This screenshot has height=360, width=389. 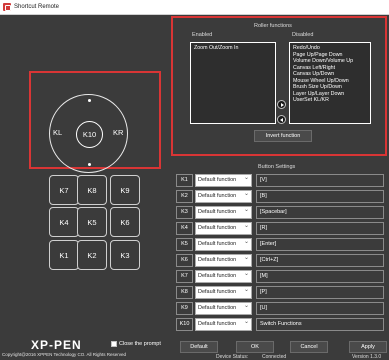 What do you see at coordinates (368, 347) in the screenshot?
I see `apply-button: Apply` at bounding box center [368, 347].